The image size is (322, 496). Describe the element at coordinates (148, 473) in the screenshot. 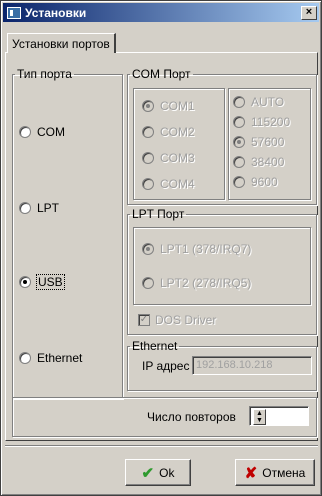

I see `checkmark-icon: ✔` at that location.